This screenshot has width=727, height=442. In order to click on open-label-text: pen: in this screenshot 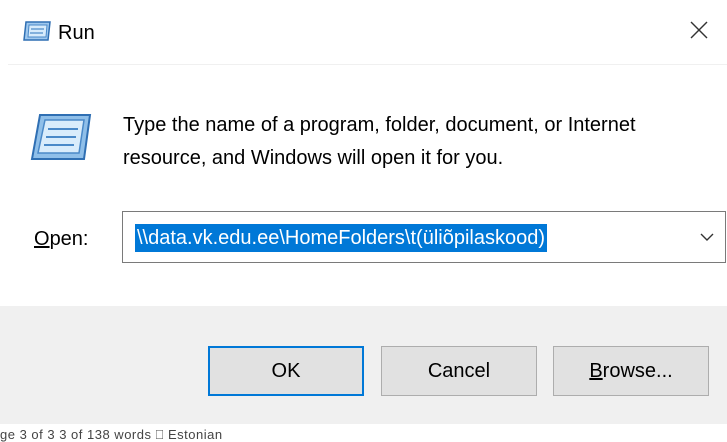, I will do `click(69, 239)`.